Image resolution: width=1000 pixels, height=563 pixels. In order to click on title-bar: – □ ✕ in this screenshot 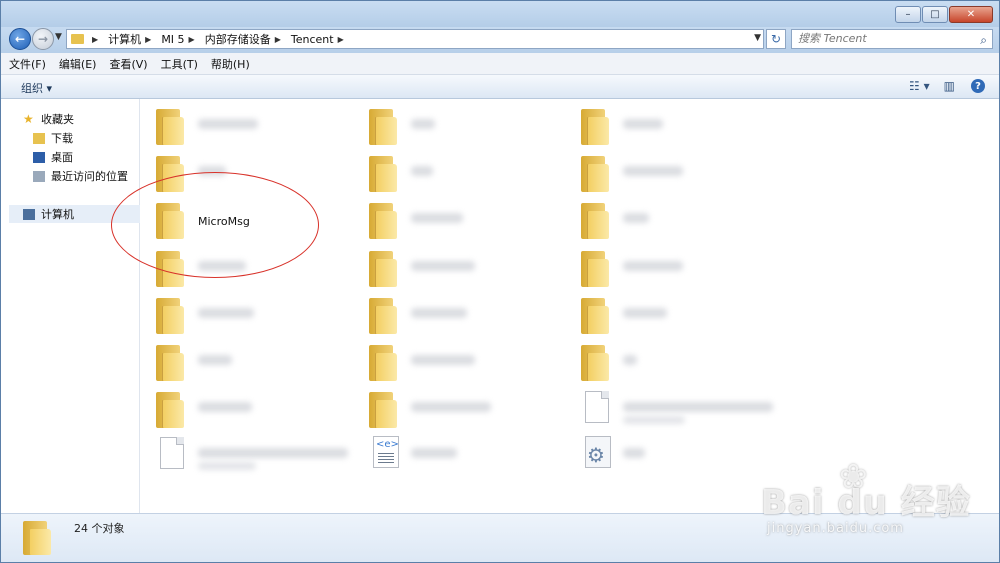, I will do `click(500, 14)`.